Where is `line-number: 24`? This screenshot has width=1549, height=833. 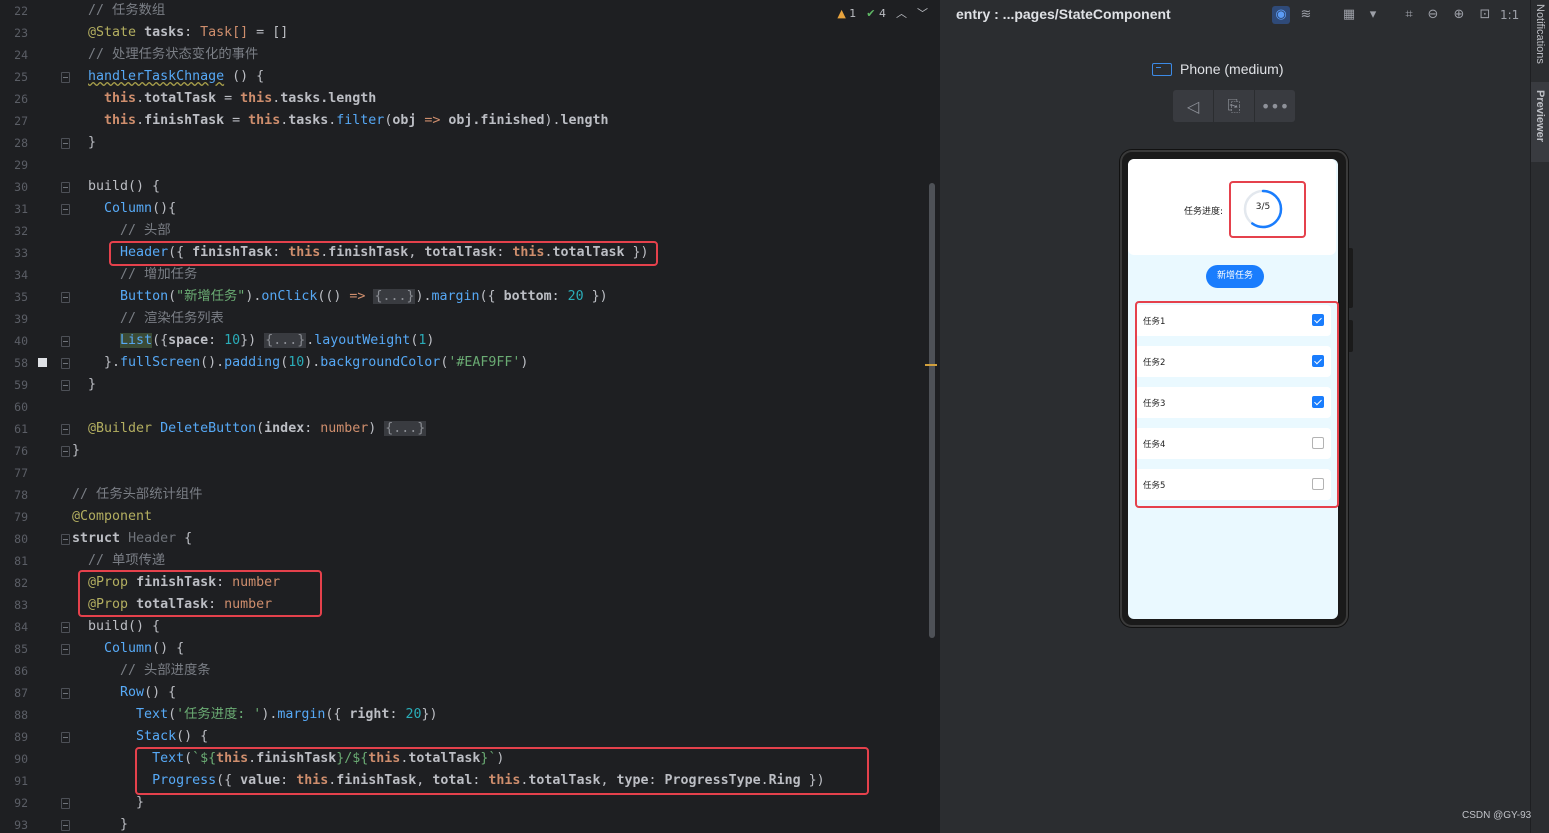 line-number: 24 is located at coordinates (21, 55).